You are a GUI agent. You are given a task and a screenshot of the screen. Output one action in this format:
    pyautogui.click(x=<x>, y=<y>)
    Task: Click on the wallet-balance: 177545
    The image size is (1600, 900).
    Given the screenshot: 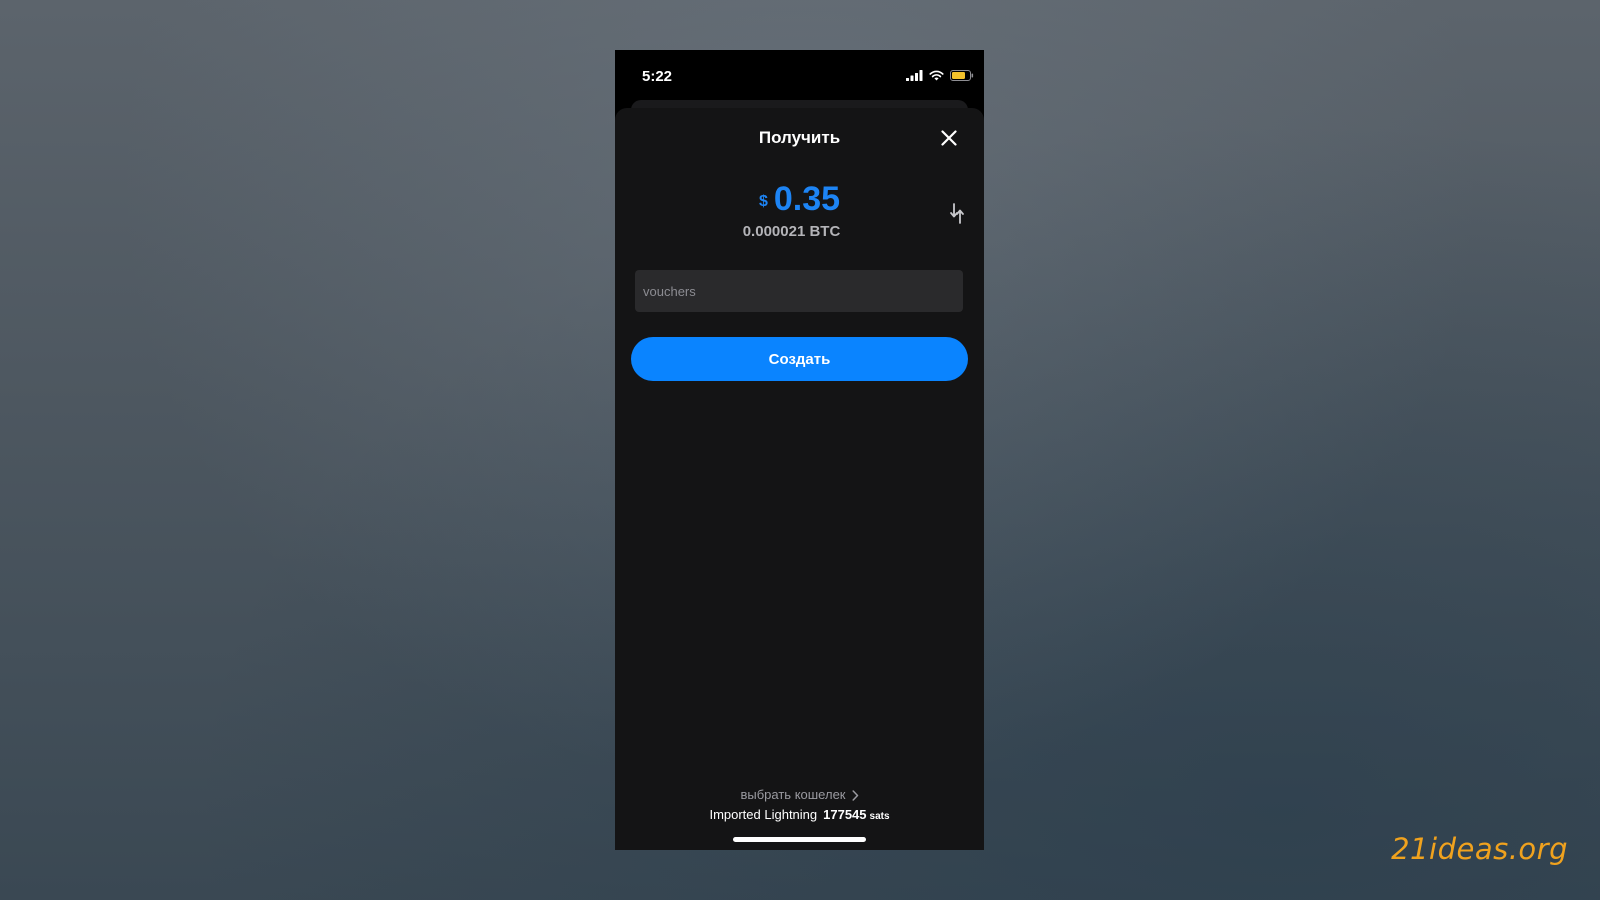 What is the action you would take?
    pyautogui.click(x=845, y=814)
    